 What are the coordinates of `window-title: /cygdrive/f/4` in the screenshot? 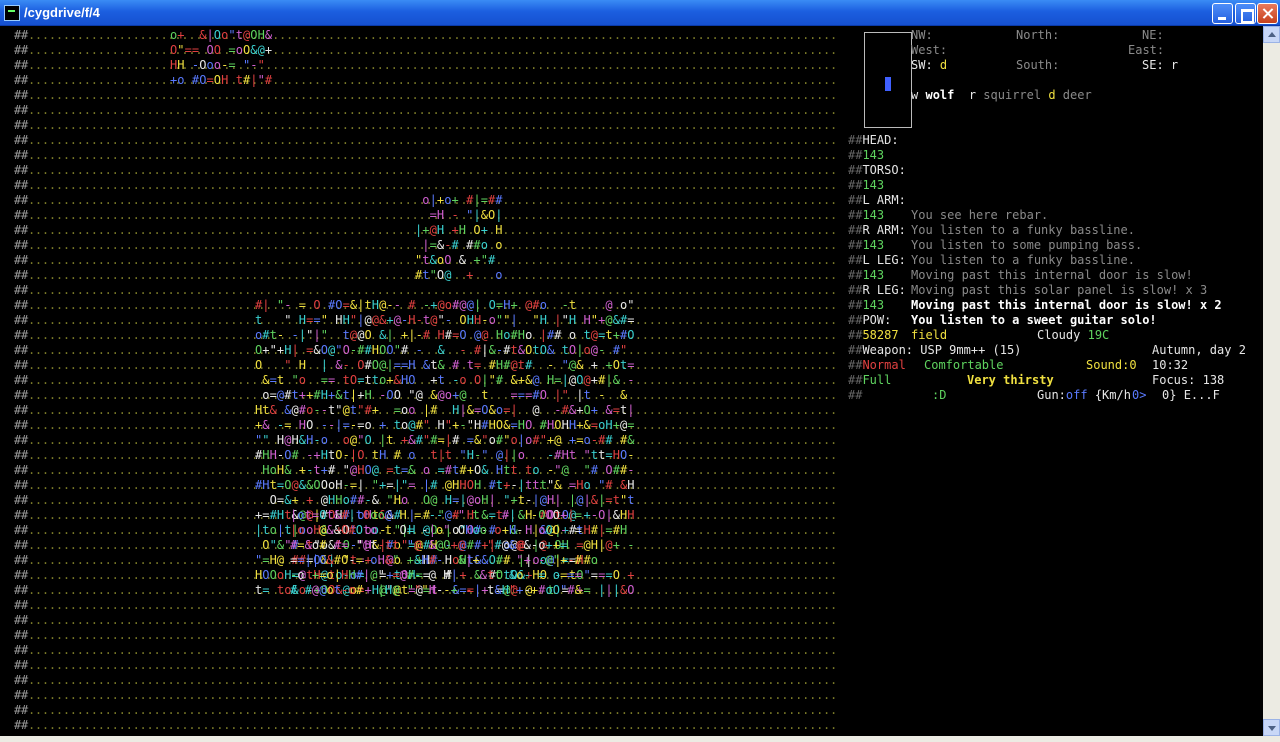 It's located at (62, 12).